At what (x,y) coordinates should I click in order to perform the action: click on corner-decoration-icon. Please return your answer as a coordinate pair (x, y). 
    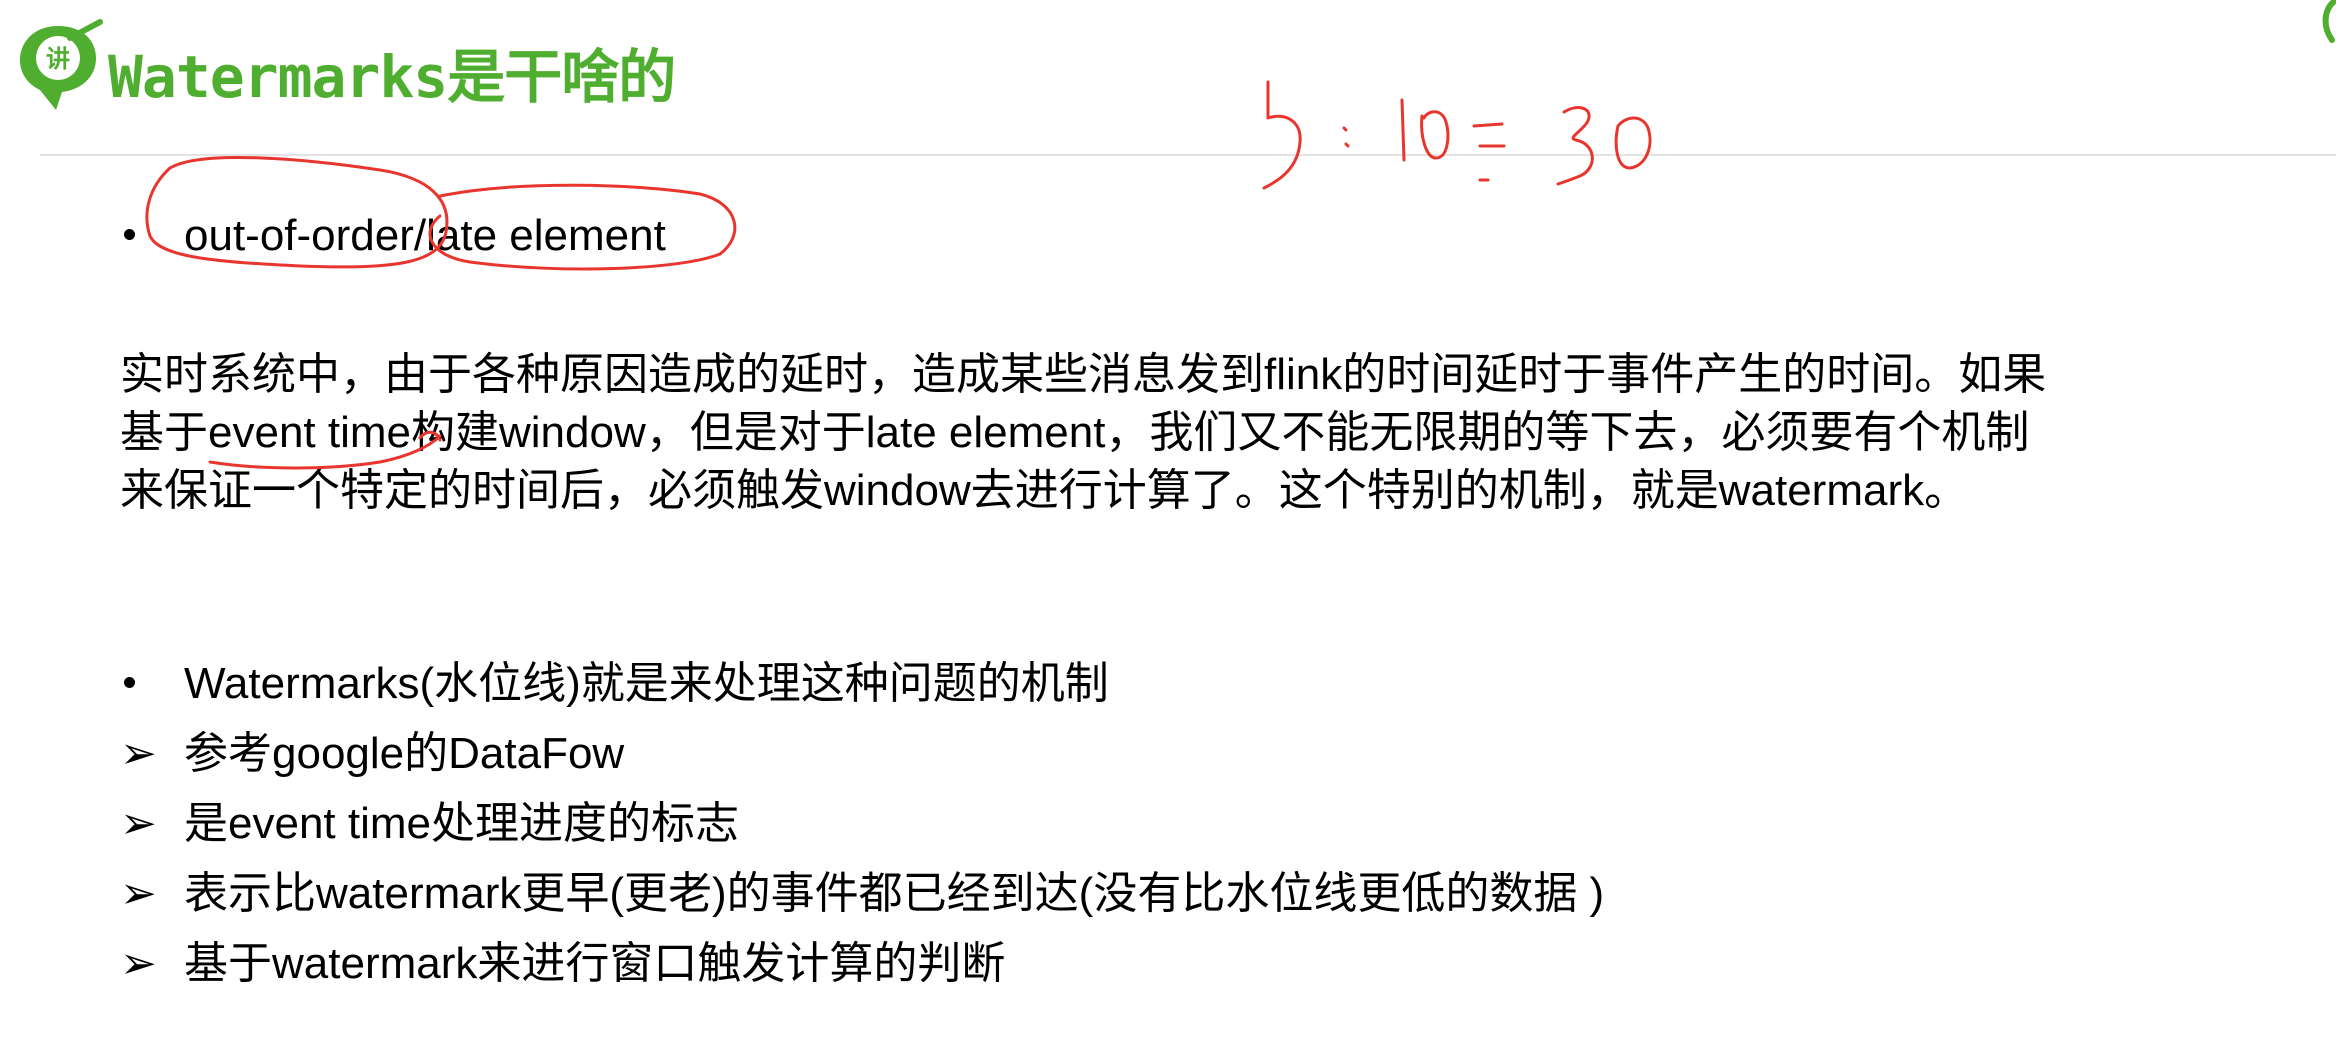
    Looking at the image, I should click on (2329, 21).